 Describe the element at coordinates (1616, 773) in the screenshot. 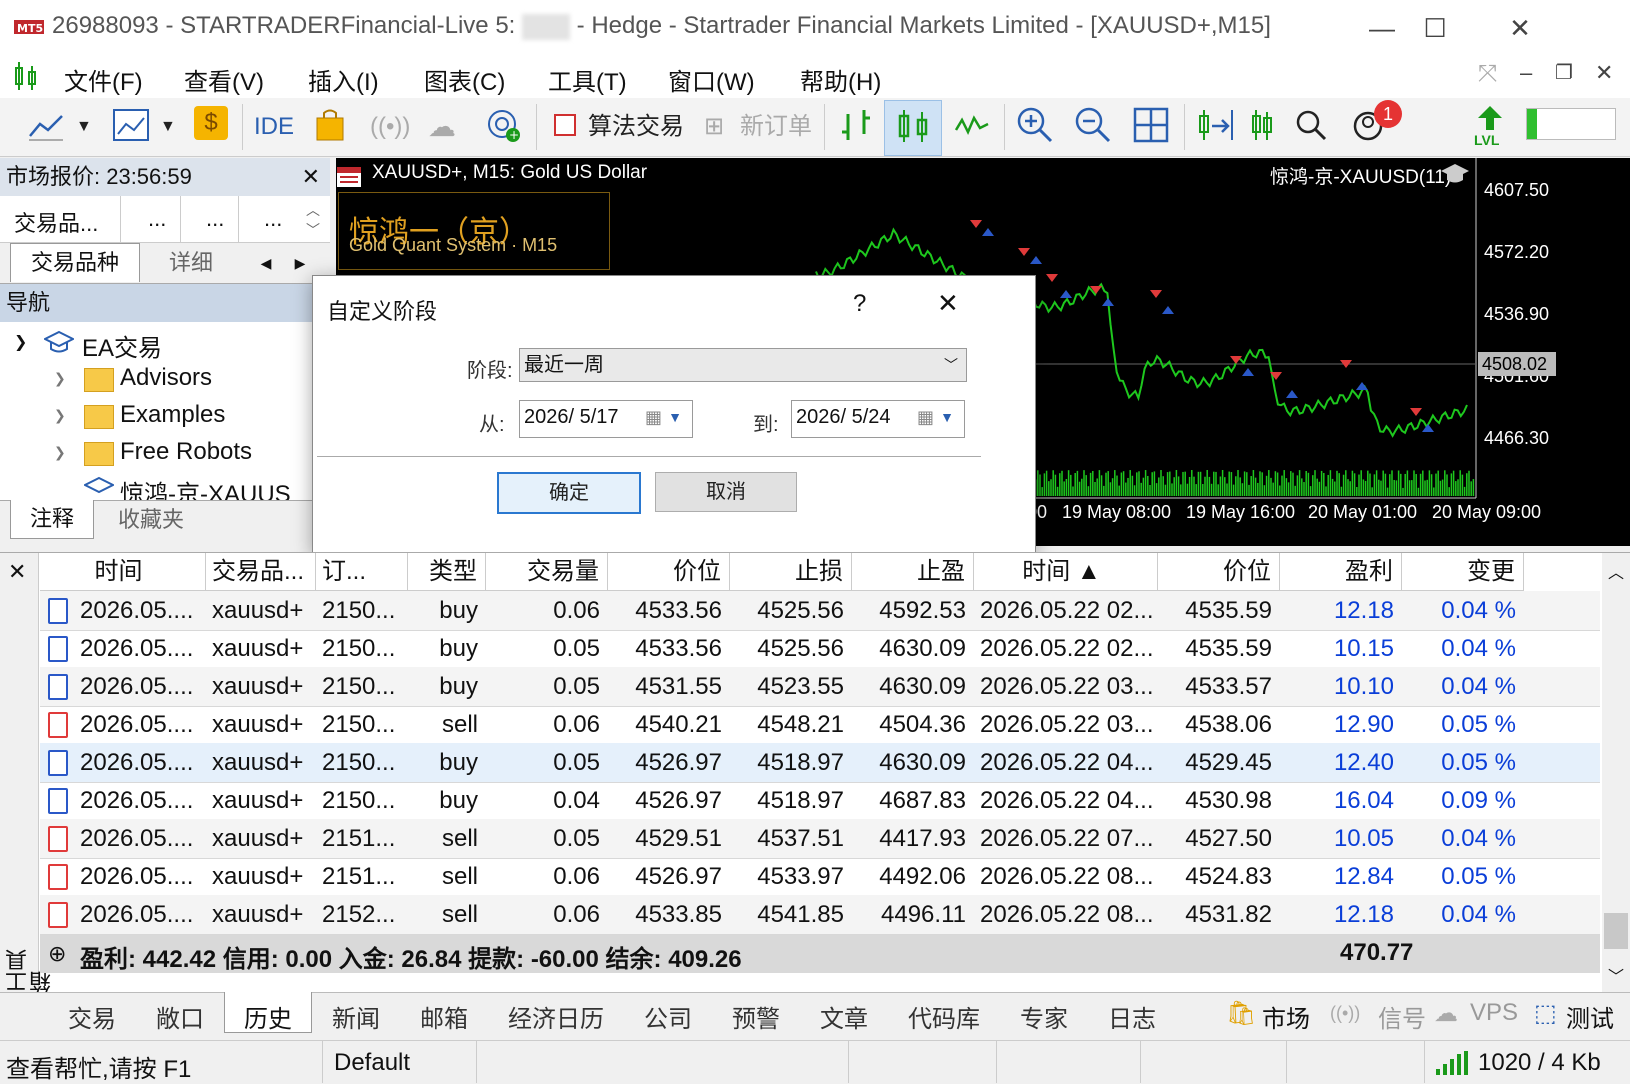

I see `vertical-scrollbar: ︿ ﹀` at that location.